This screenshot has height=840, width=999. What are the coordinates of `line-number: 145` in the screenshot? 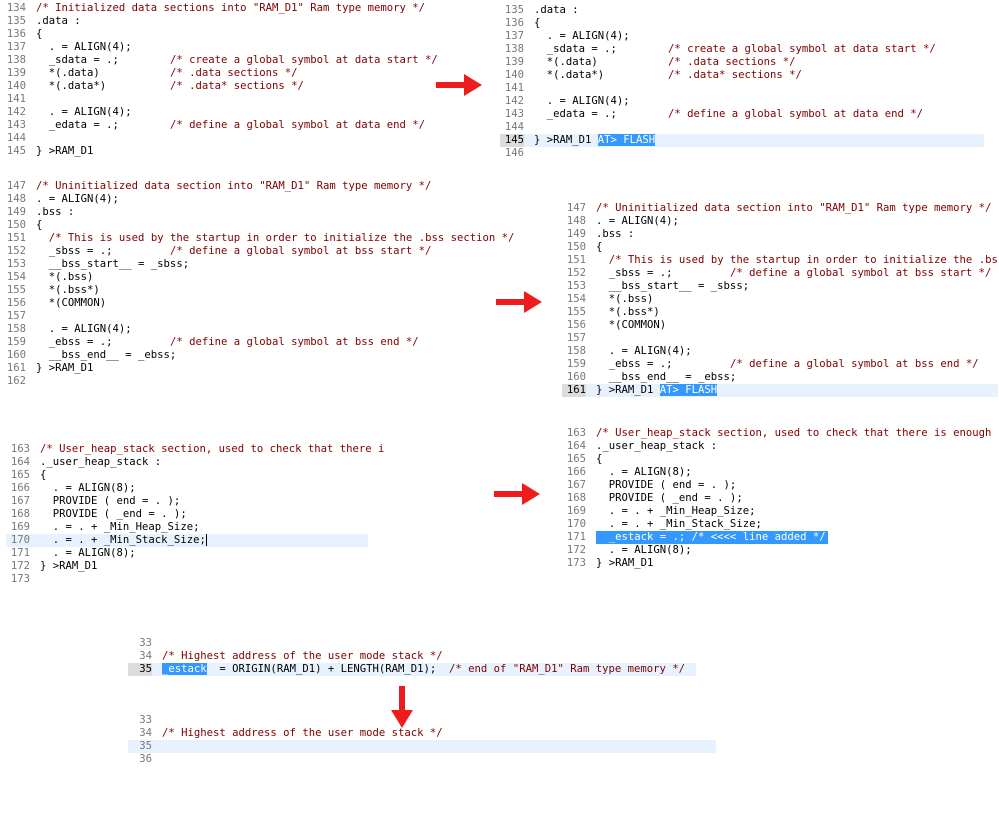 It's located at (512, 140).